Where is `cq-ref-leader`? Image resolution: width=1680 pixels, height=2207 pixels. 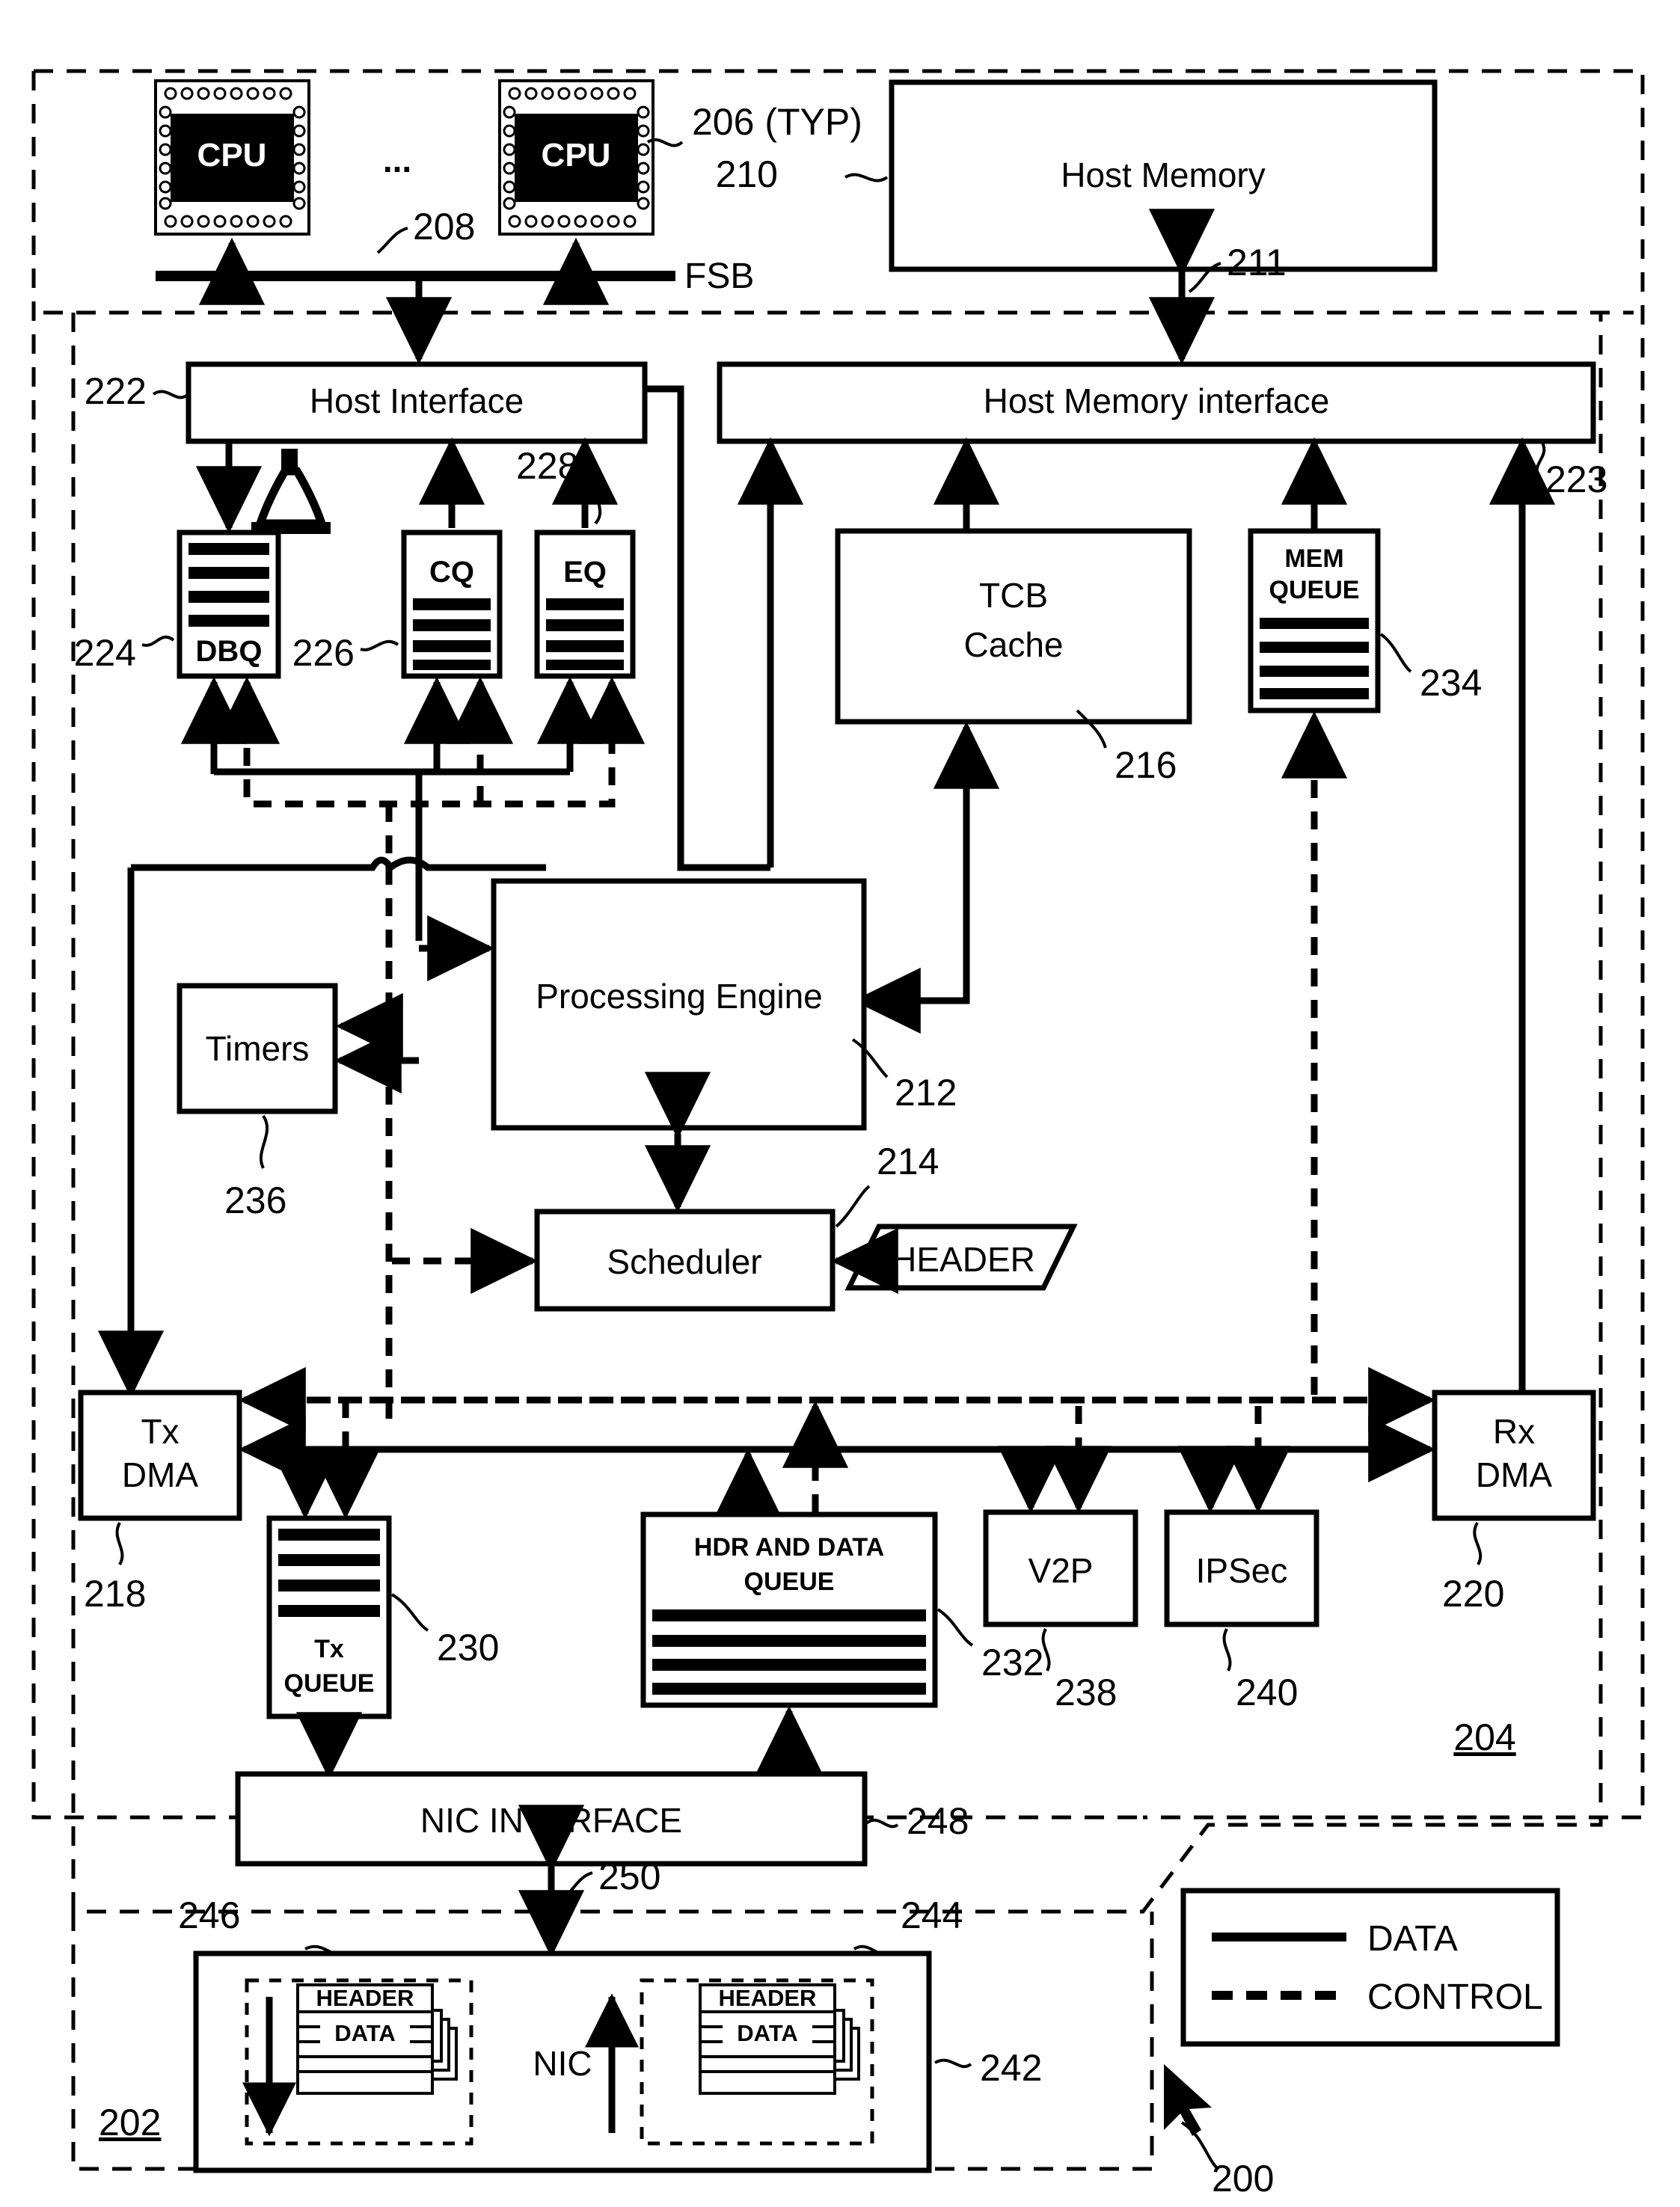
cq-ref-leader is located at coordinates (379, 645).